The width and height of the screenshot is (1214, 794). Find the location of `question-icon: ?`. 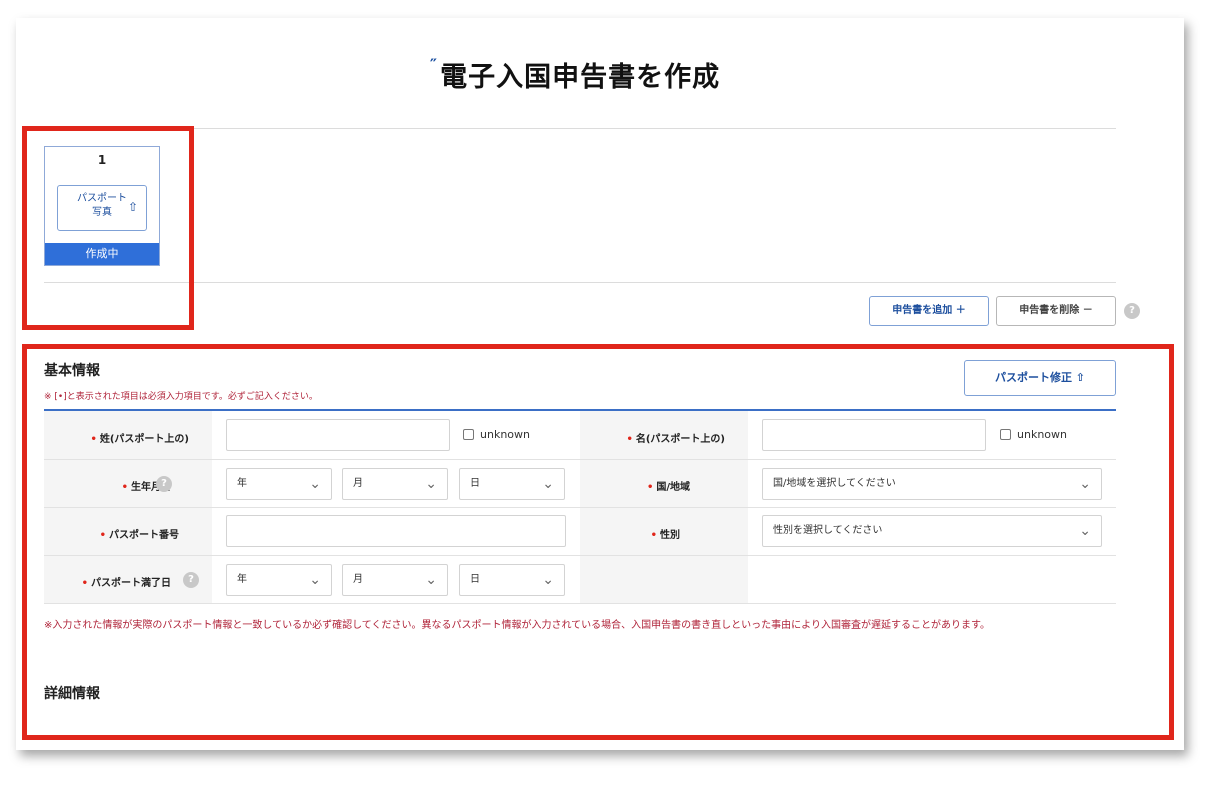

question-icon: ? is located at coordinates (1132, 311).